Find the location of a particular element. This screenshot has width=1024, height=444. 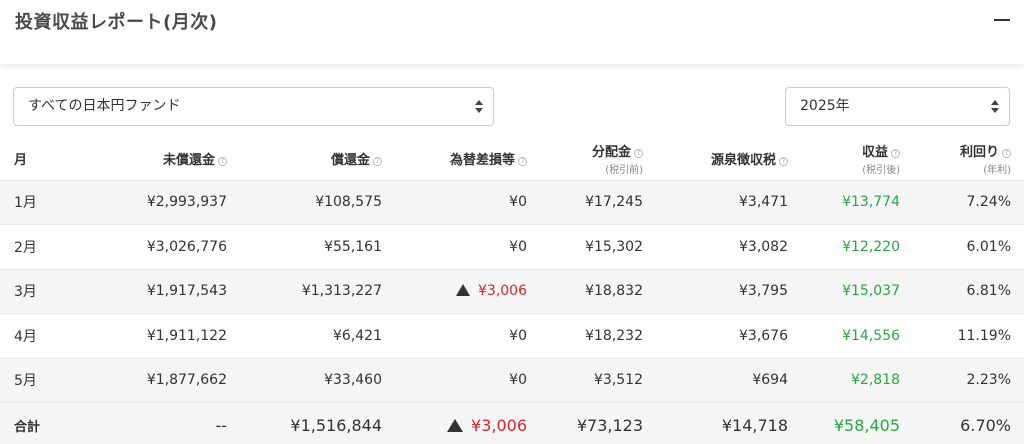

cell-month: 4月 is located at coordinates (46, 335).